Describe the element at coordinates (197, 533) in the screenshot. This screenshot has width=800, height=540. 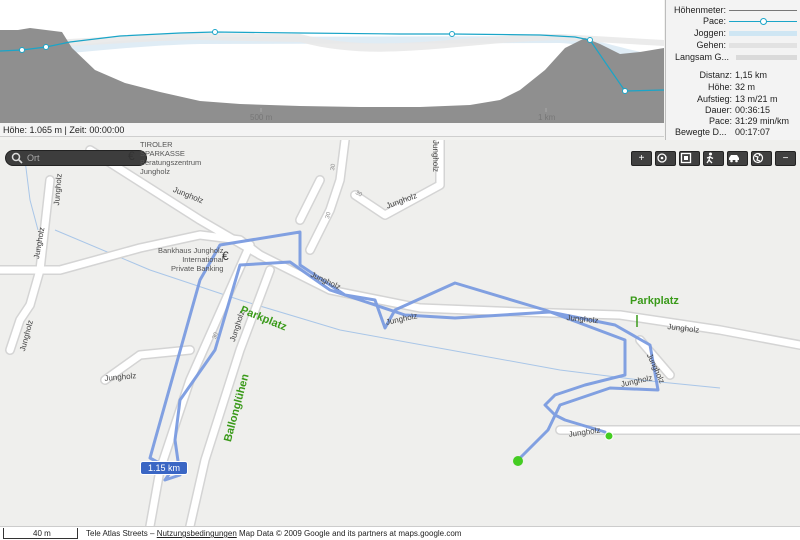
I see `terms-link: Nutzungsbedingungen` at that location.